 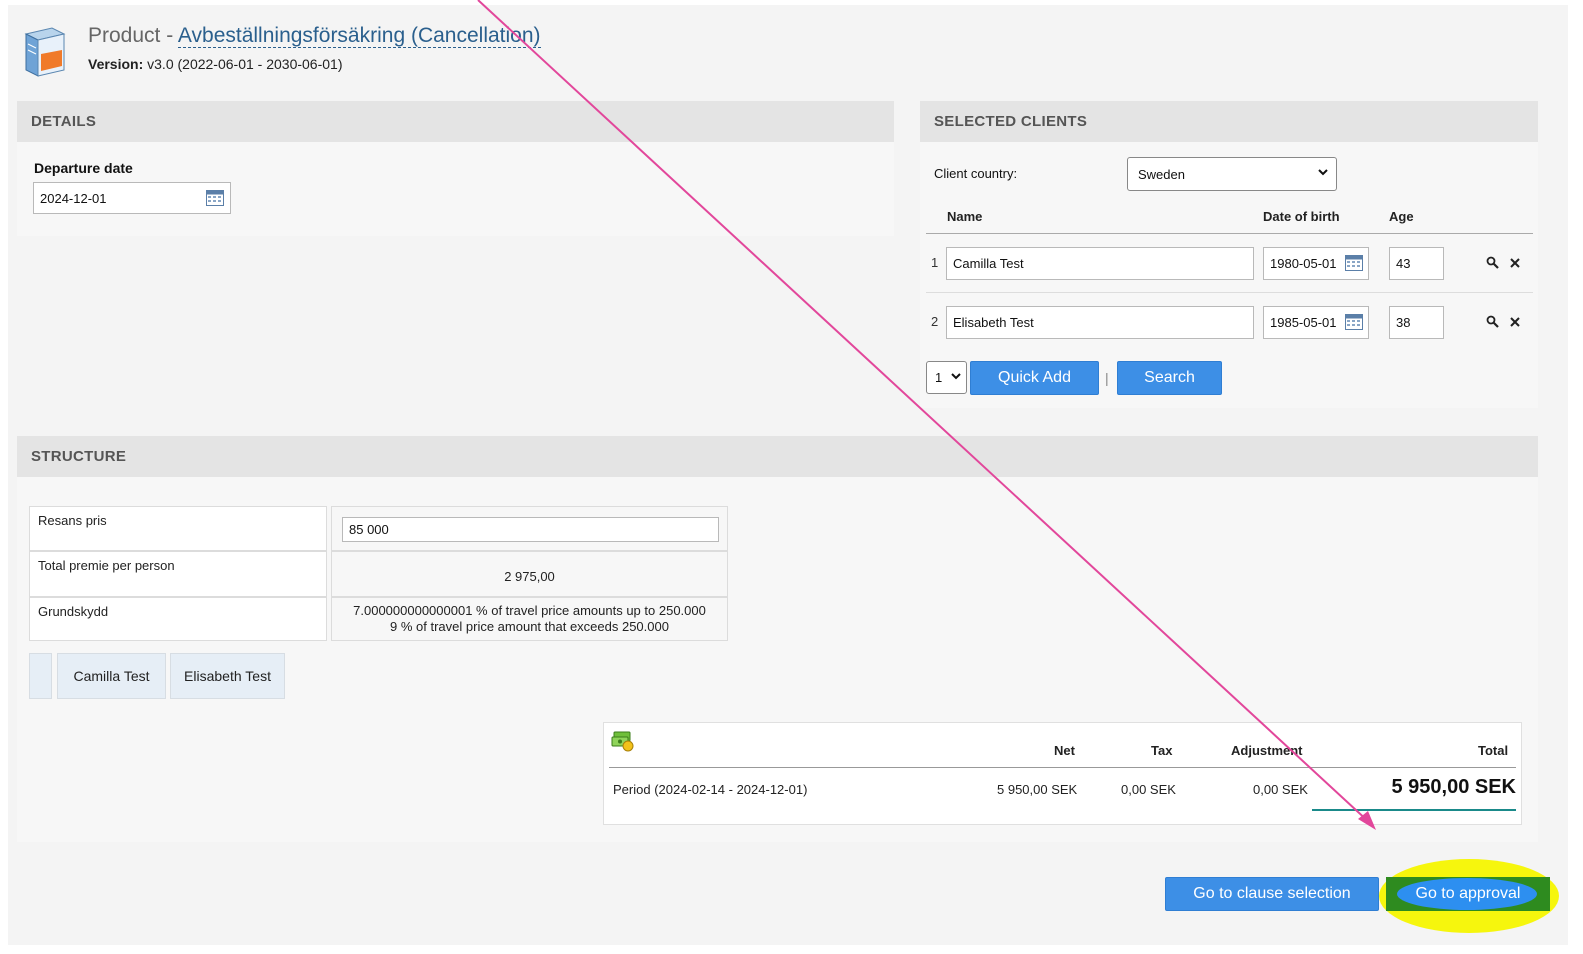 What do you see at coordinates (935, 262) in the screenshot?
I see `row-number: 1` at bounding box center [935, 262].